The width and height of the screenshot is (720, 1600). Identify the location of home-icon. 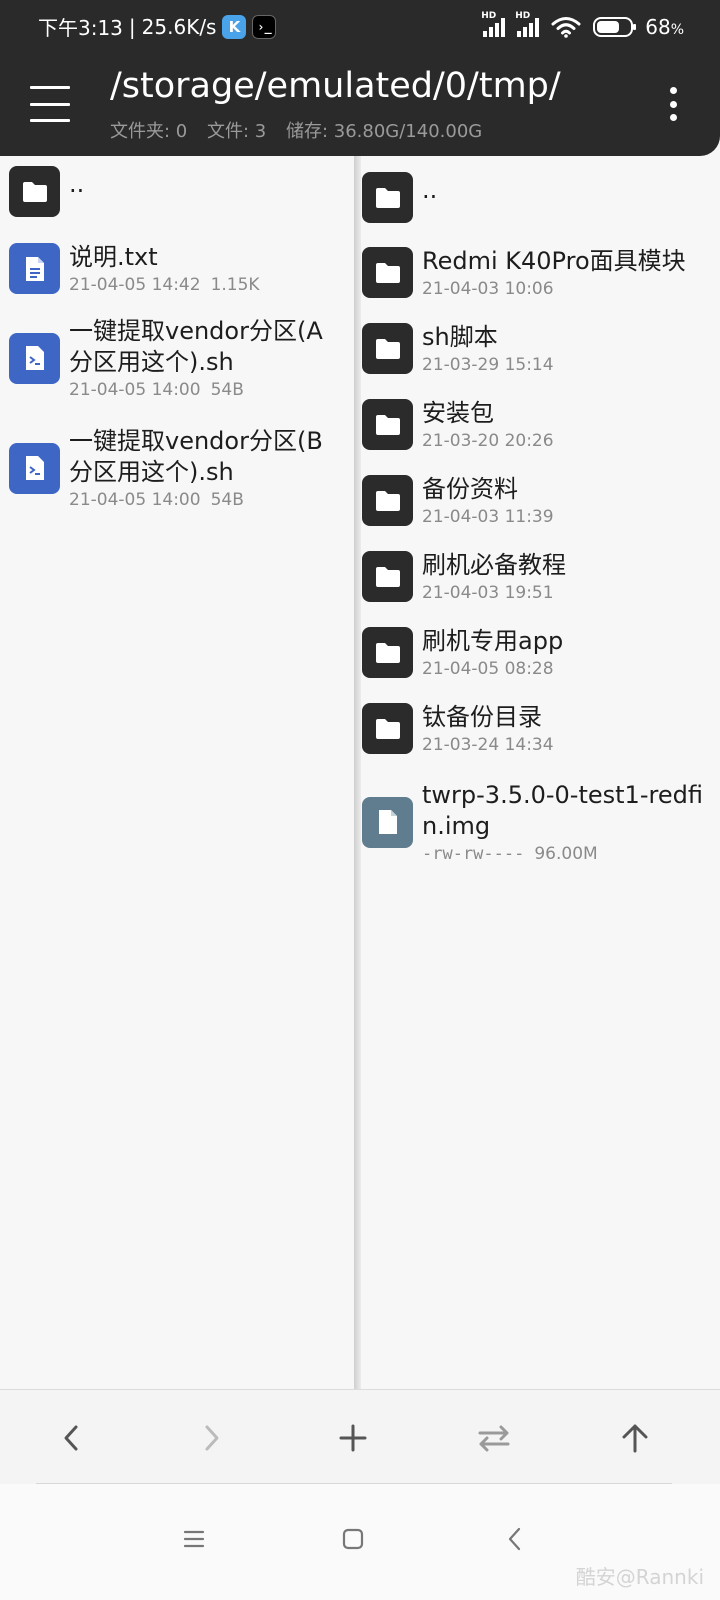
(353, 1539).